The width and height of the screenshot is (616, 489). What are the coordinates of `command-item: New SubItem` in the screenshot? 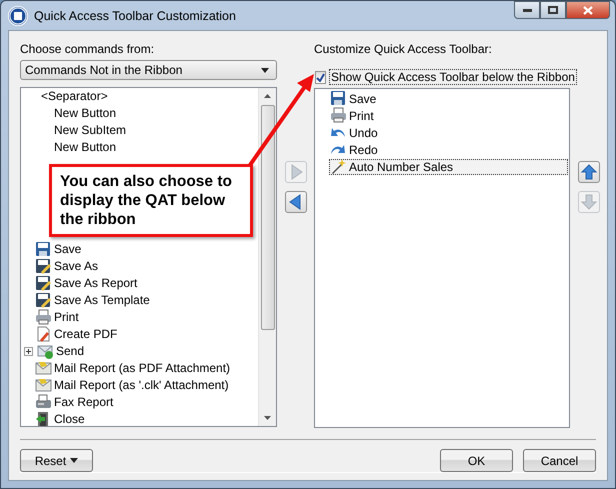 It's located at (90, 130).